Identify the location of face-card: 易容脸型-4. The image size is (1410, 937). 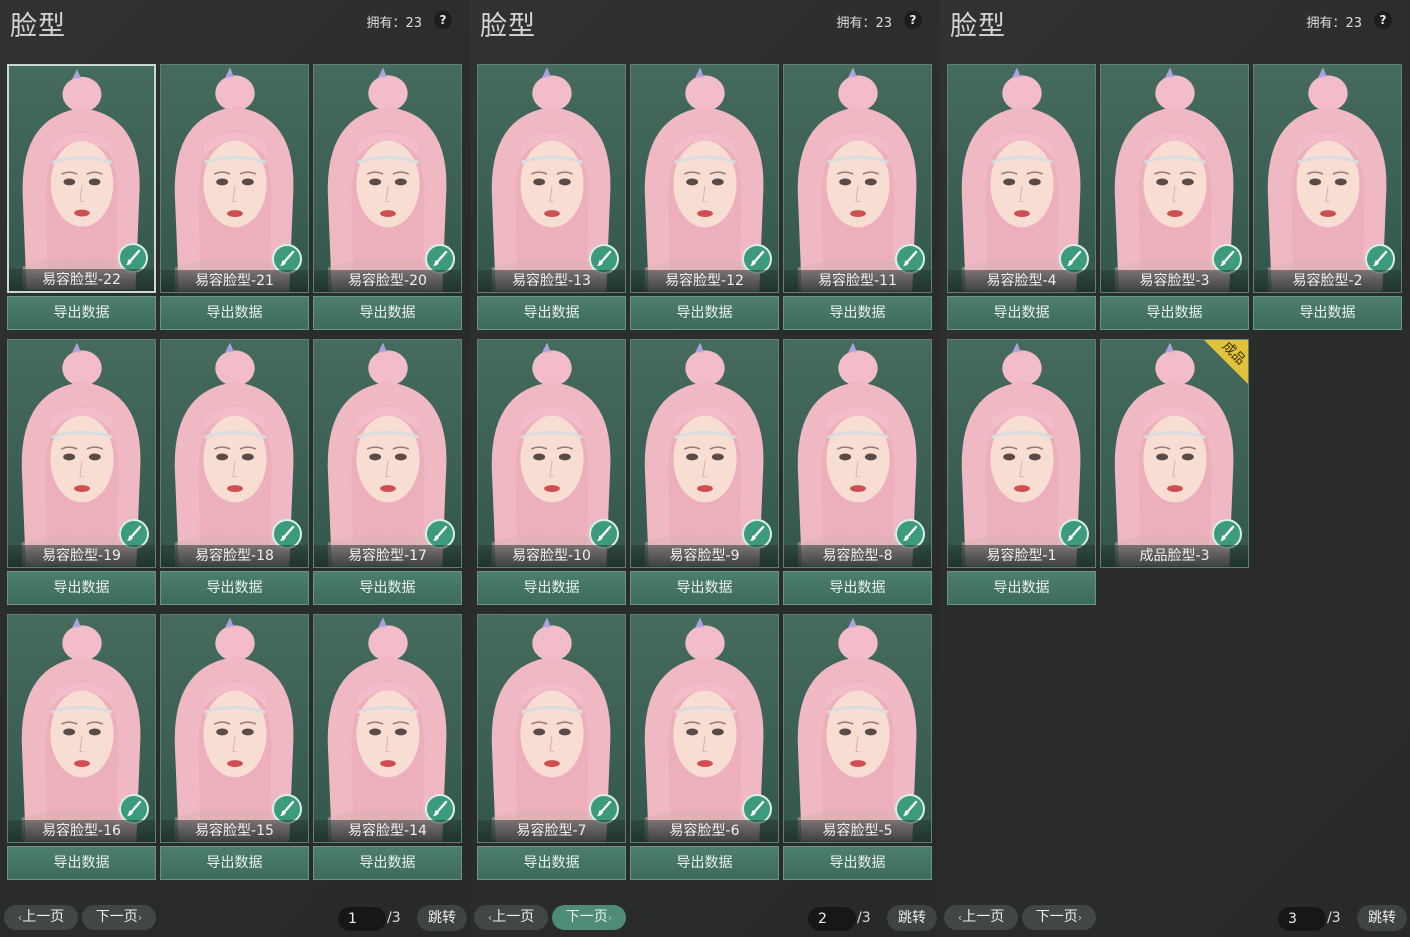
(1021, 178).